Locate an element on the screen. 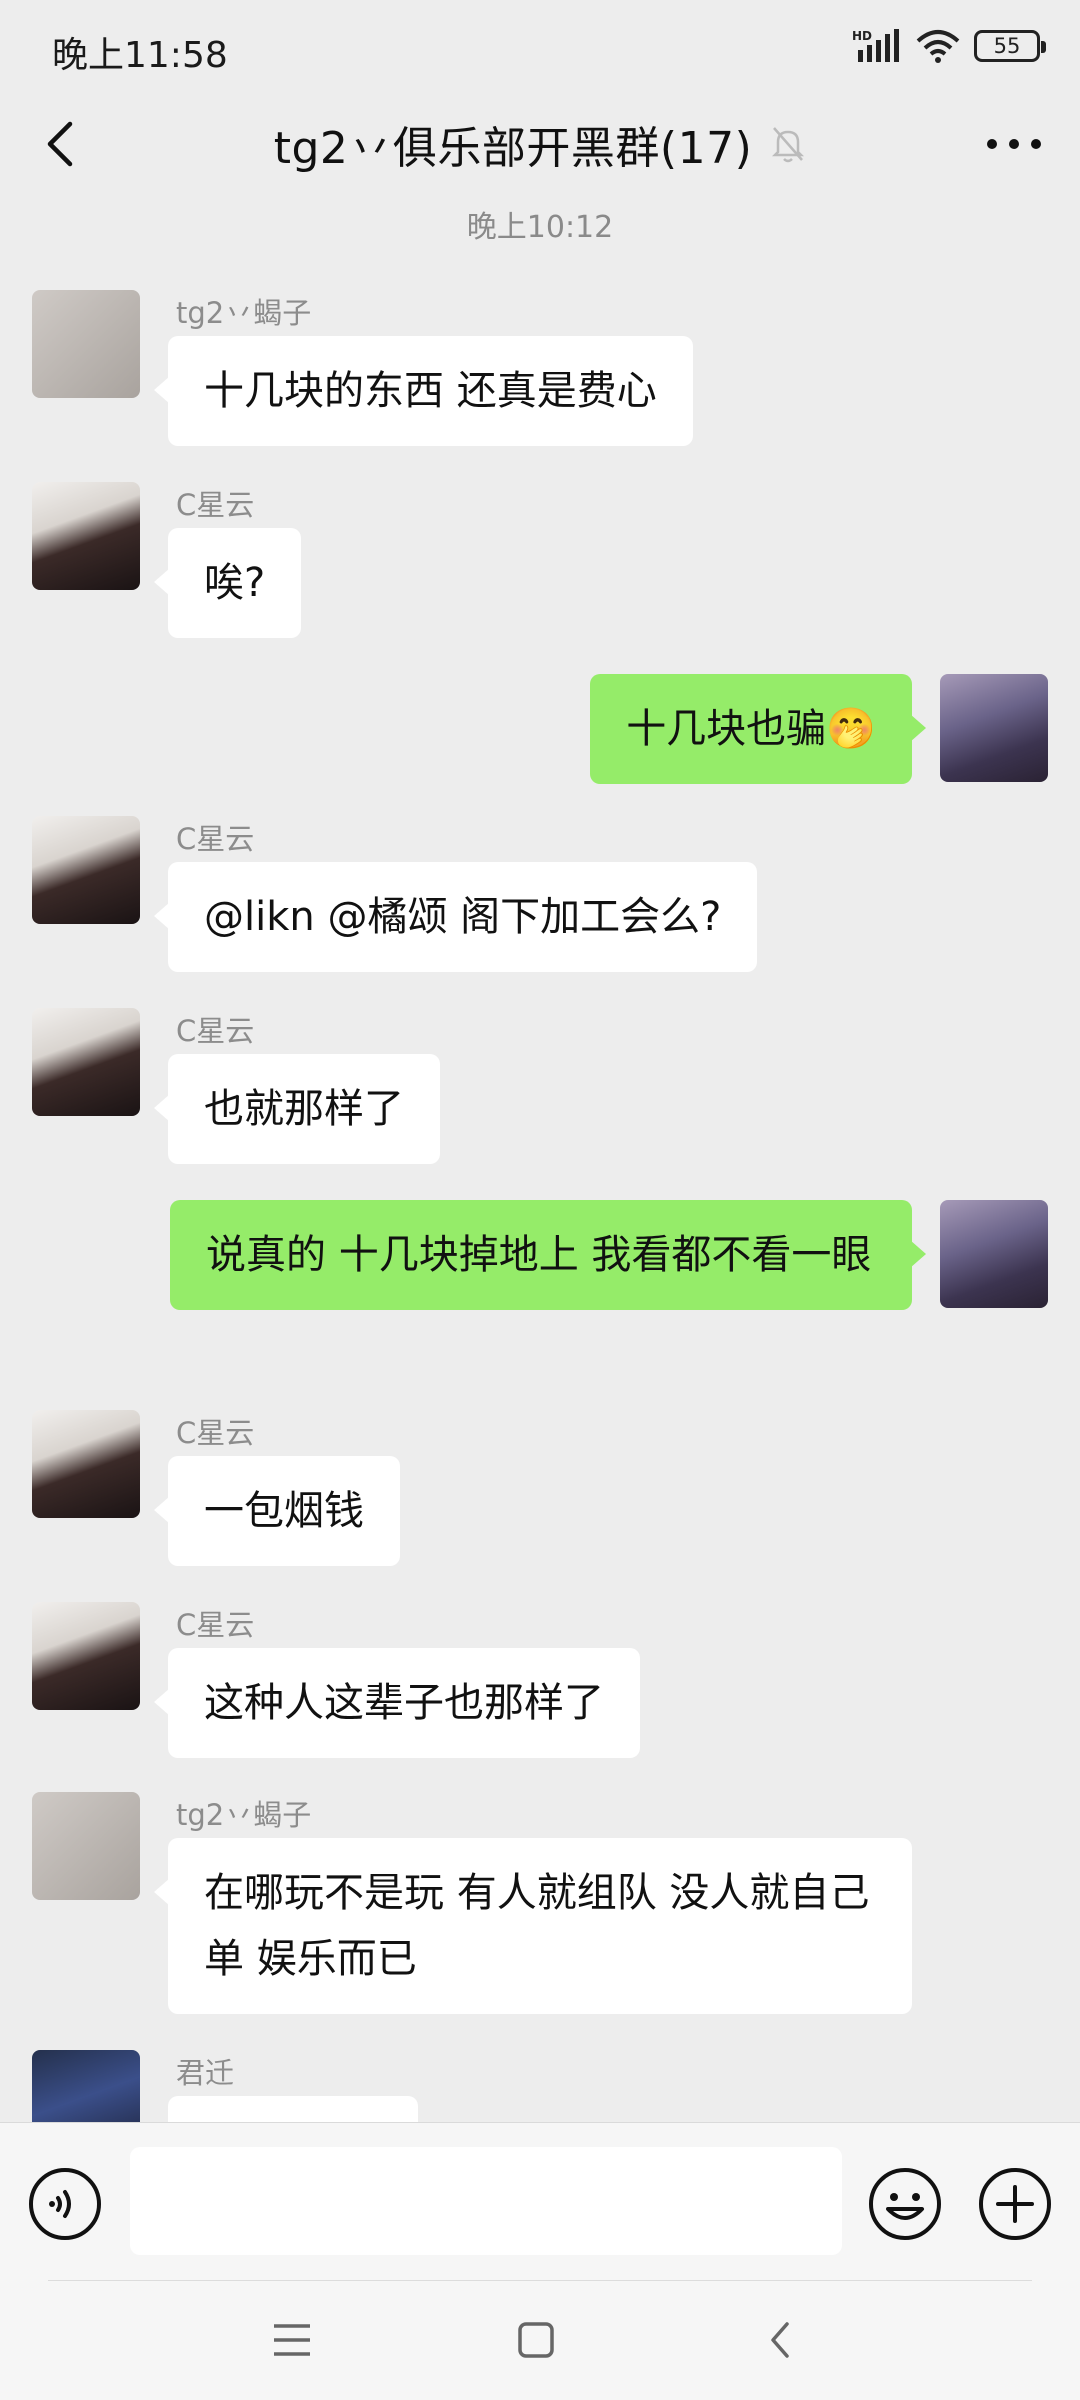 The image size is (1080, 2400). signal-icon: HD is located at coordinates (875, 45).